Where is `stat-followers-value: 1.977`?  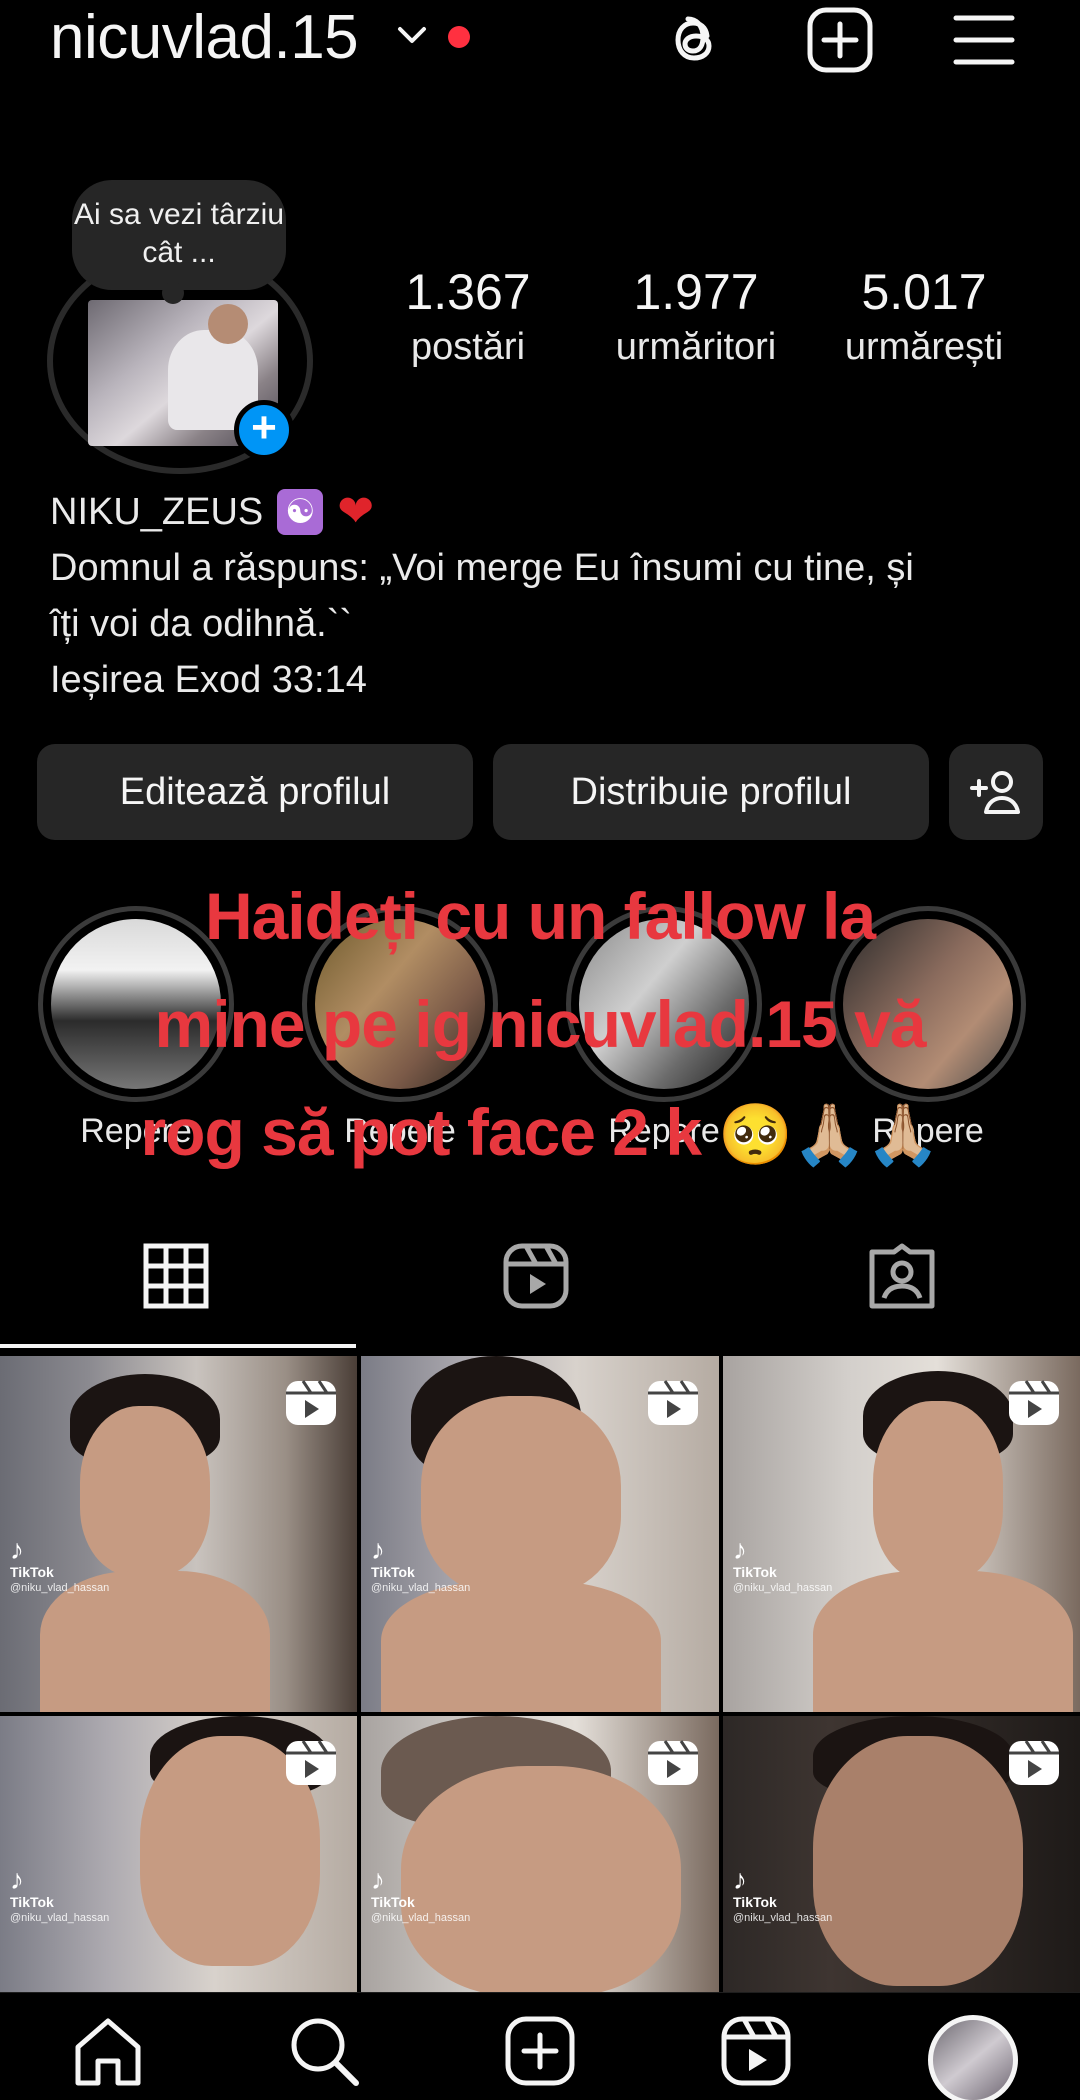
stat-followers-value: 1.977 is located at coordinates (696, 292).